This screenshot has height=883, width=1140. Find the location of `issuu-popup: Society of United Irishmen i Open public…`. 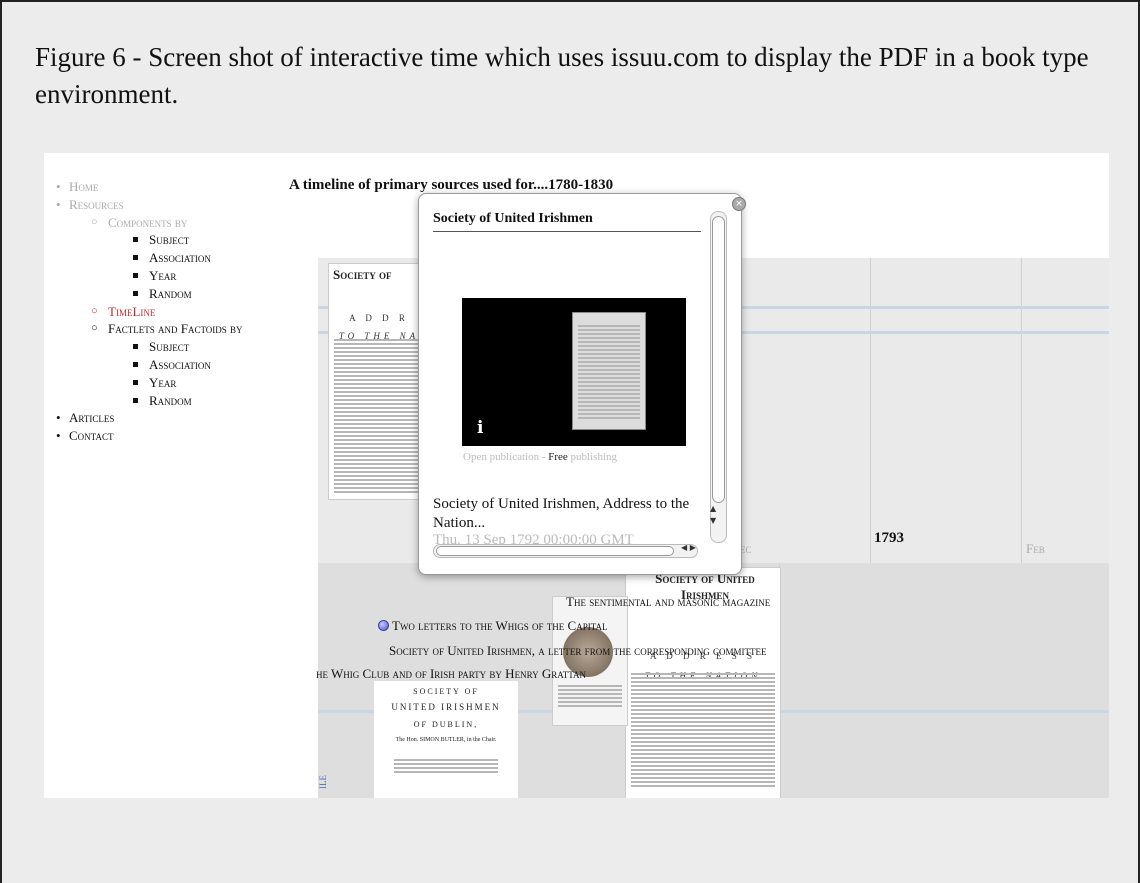

issuu-popup: Society of United Irishmen i Open public… is located at coordinates (580, 384).